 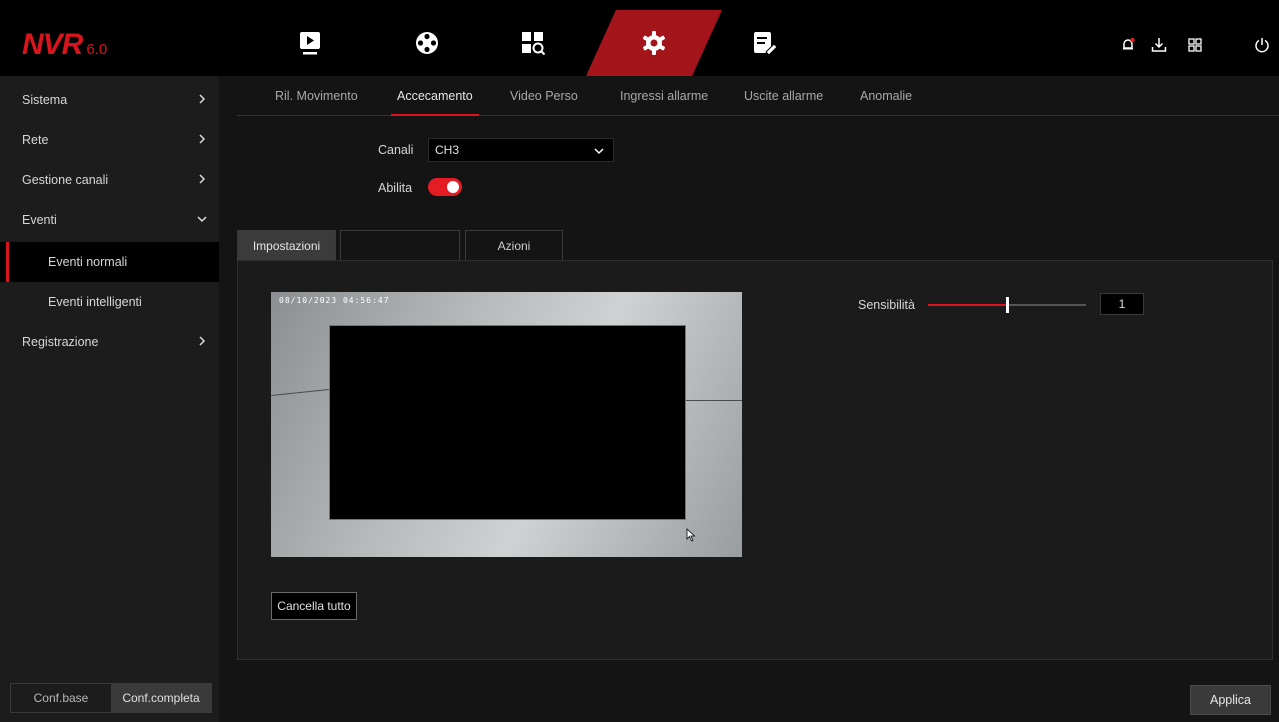 I want to click on config-mode-switch: Conf.base Conf.completa, so click(x=111, y=698).